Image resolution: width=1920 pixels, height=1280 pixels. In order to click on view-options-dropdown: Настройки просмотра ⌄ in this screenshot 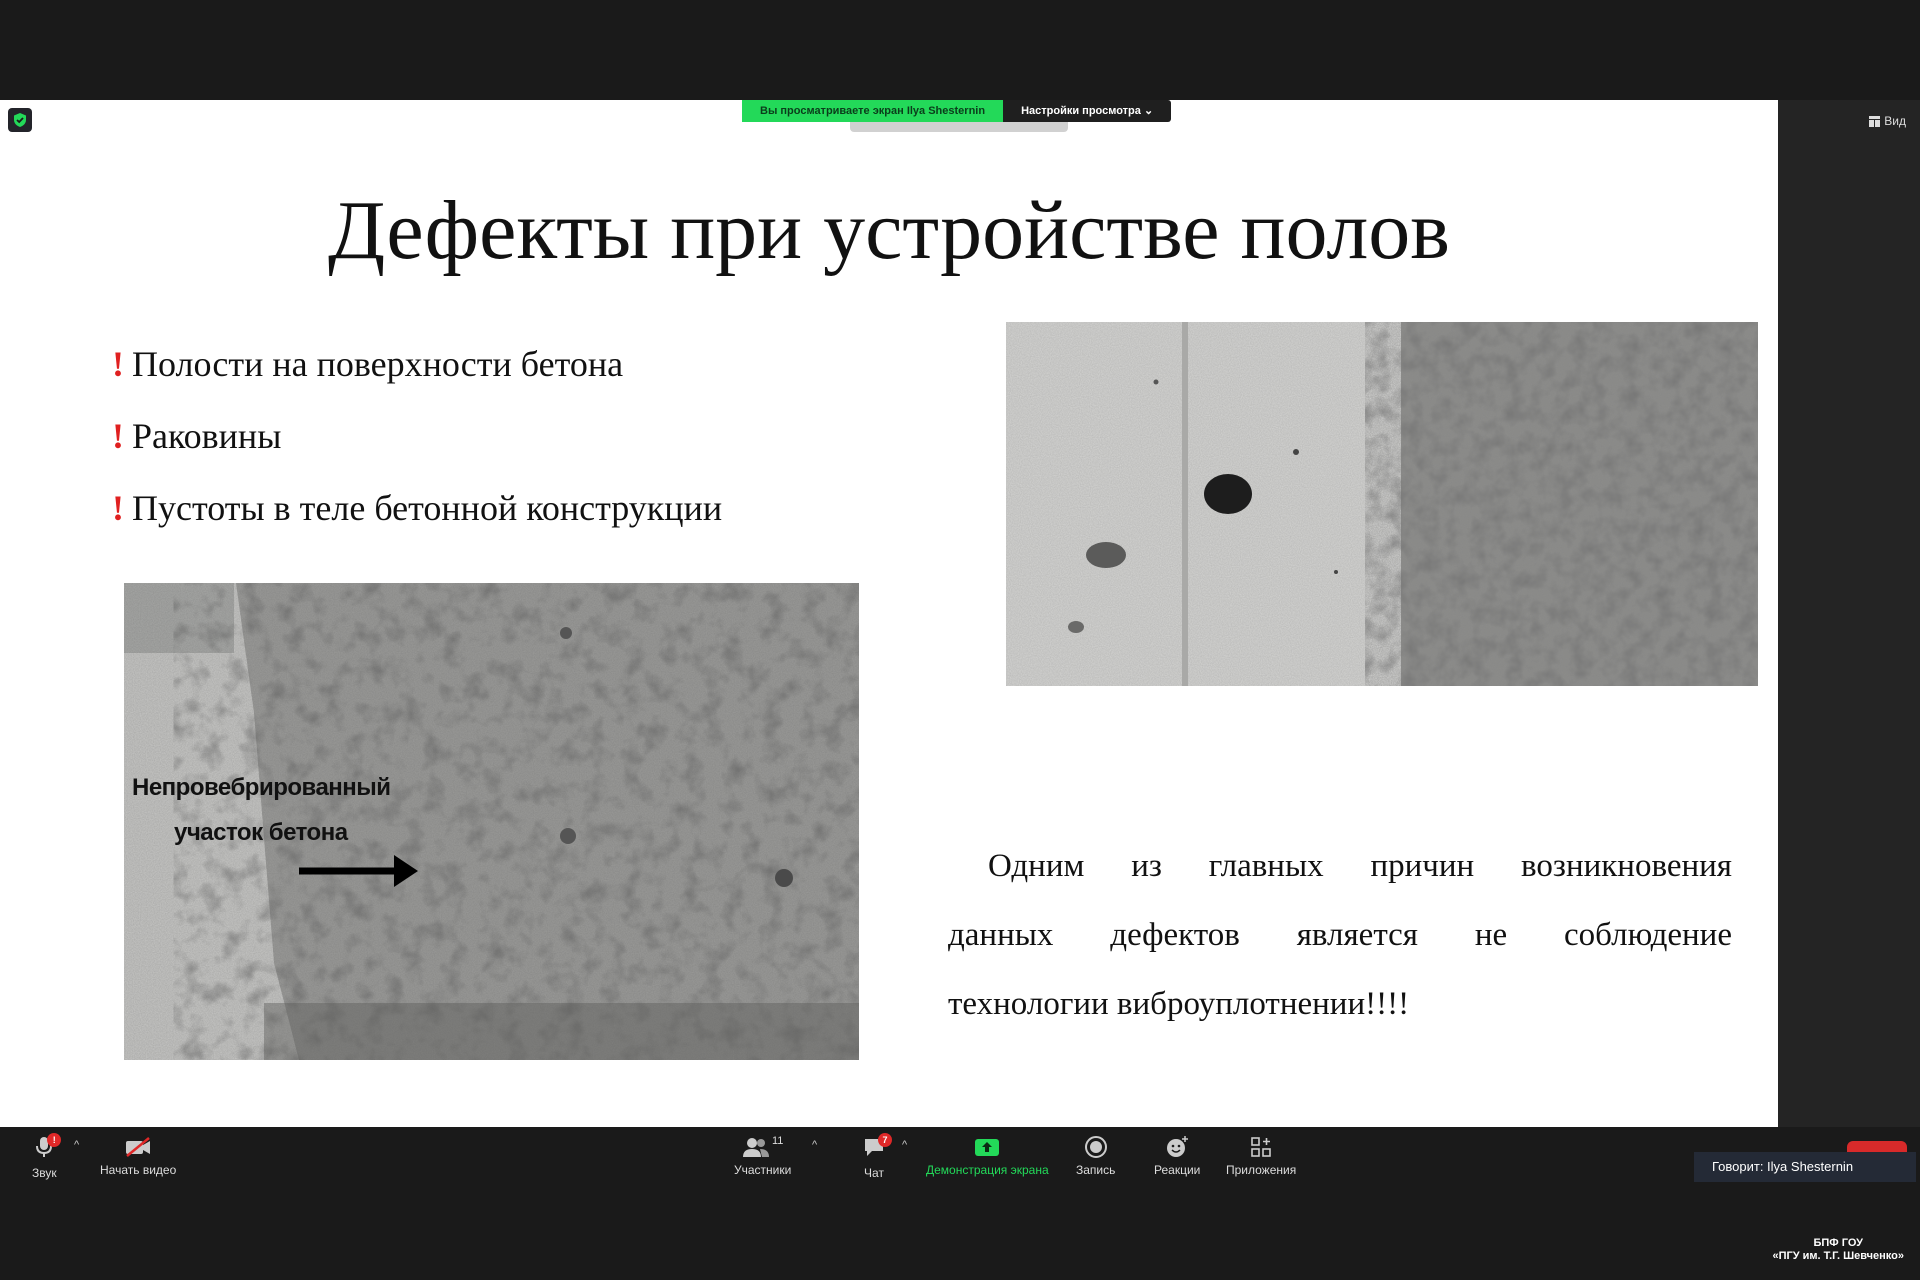, I will do `click(1087, 111)`.